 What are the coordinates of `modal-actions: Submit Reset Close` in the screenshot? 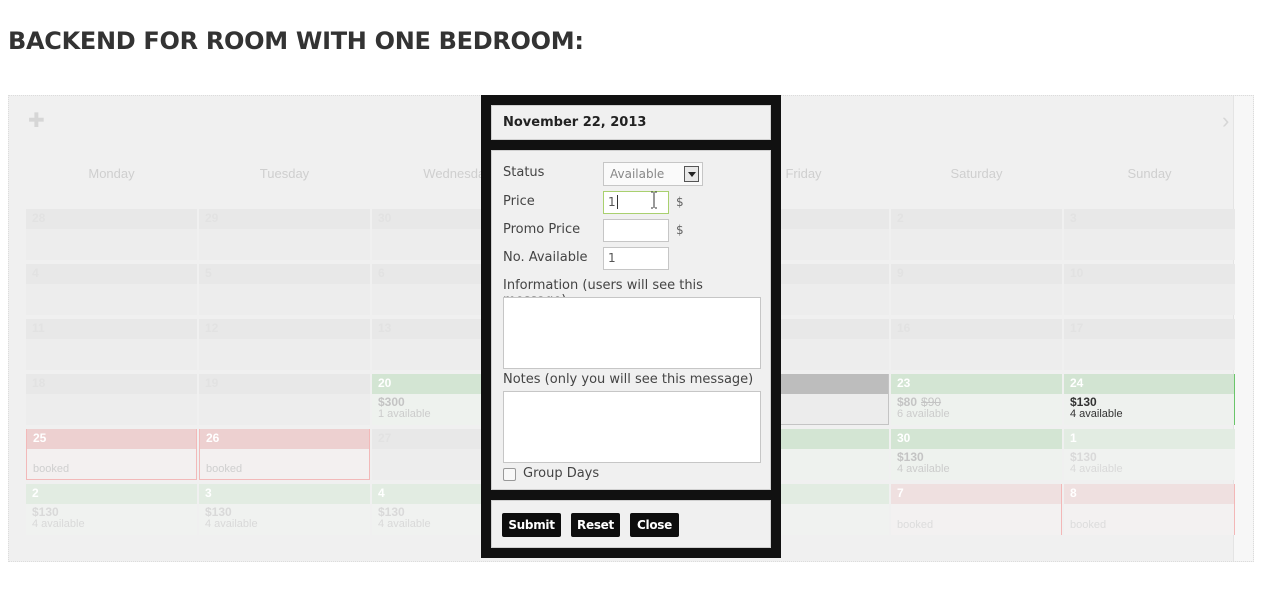 It's located at (631, 524).